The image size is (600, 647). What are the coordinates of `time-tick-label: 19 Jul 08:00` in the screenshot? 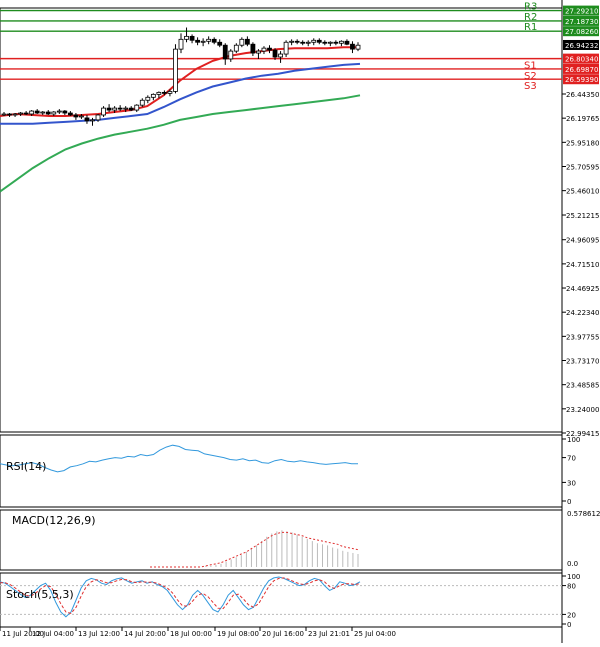 It's located at (238, 634).